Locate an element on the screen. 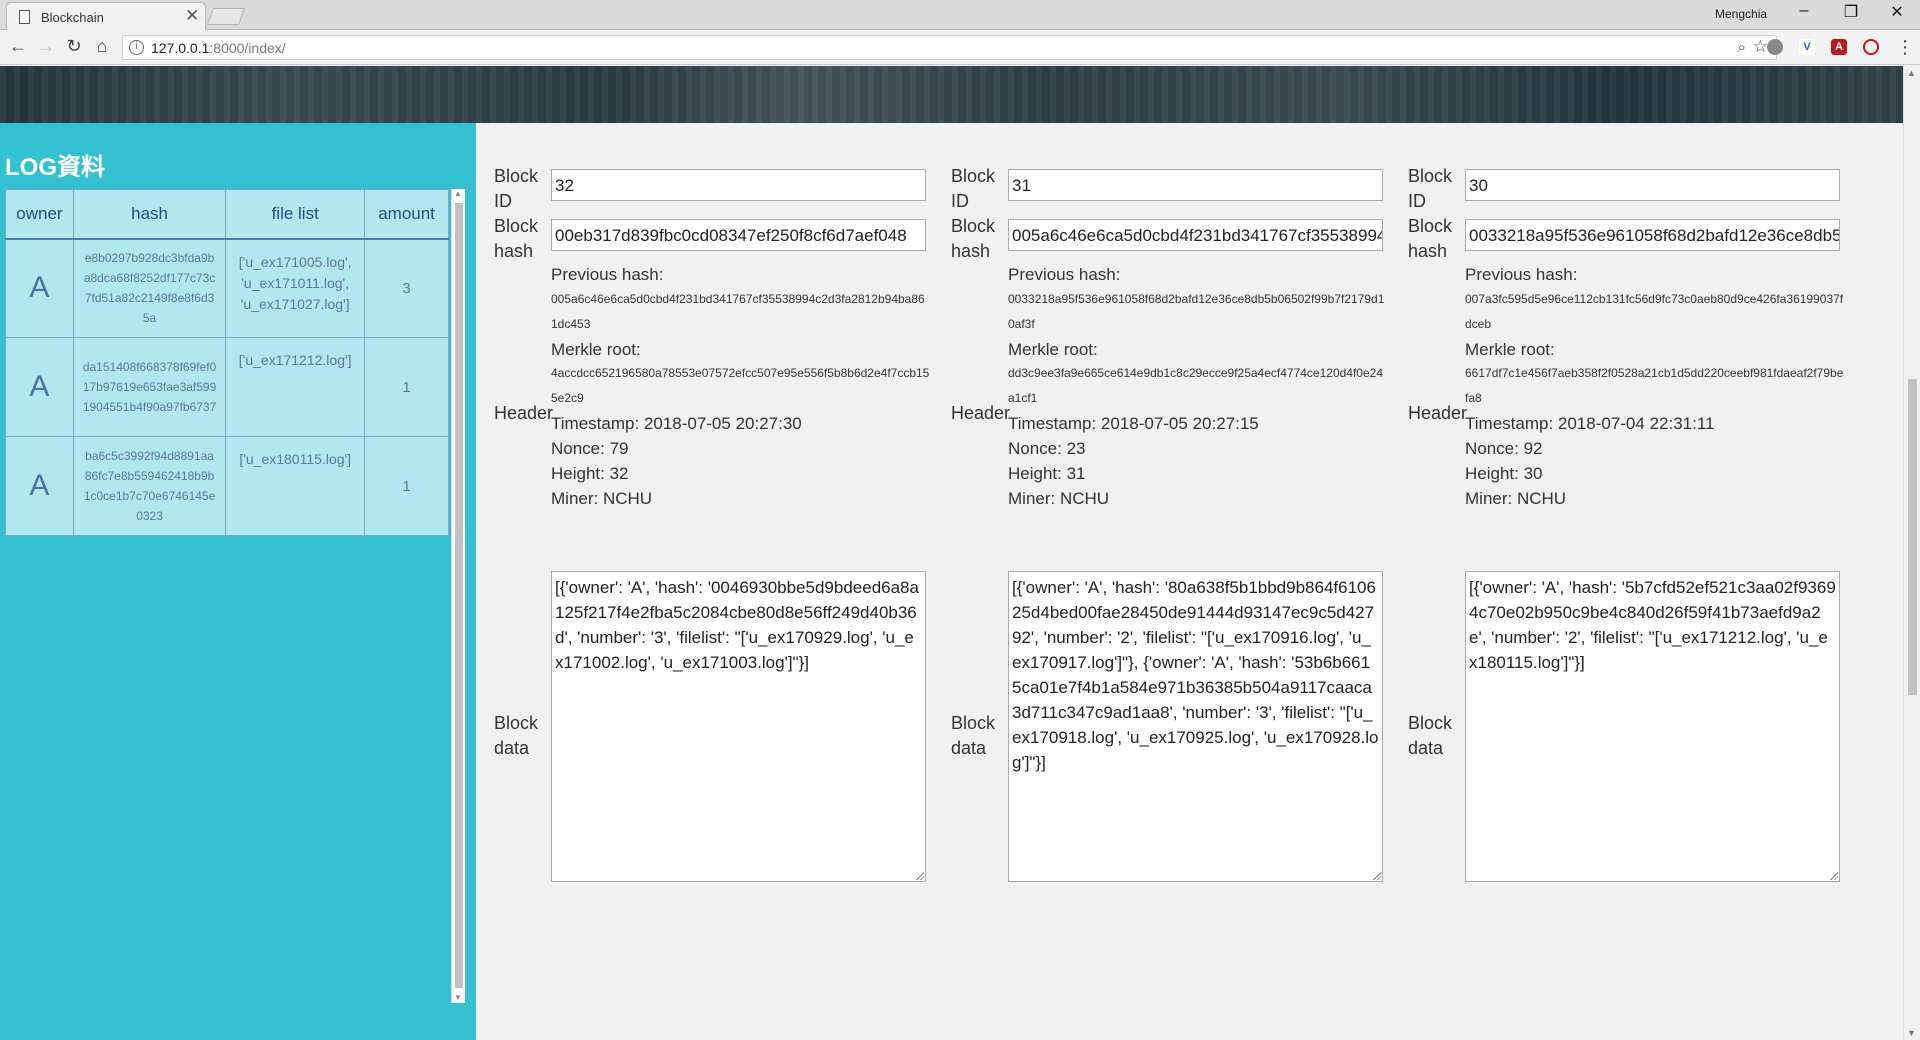  height: Height: 31 is located at coordinates (1047, 473).